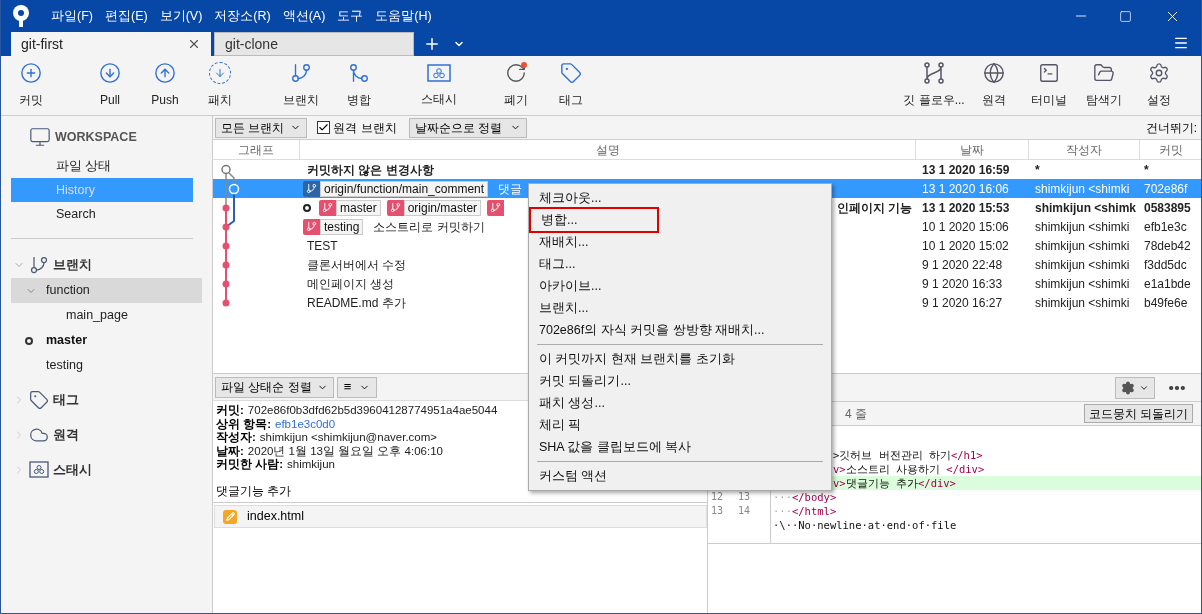 This screenshot has width=1202, height=614. Describe the element at coordinates (432, 44) in the screenshot. I see `new-tab-icon` at that location.